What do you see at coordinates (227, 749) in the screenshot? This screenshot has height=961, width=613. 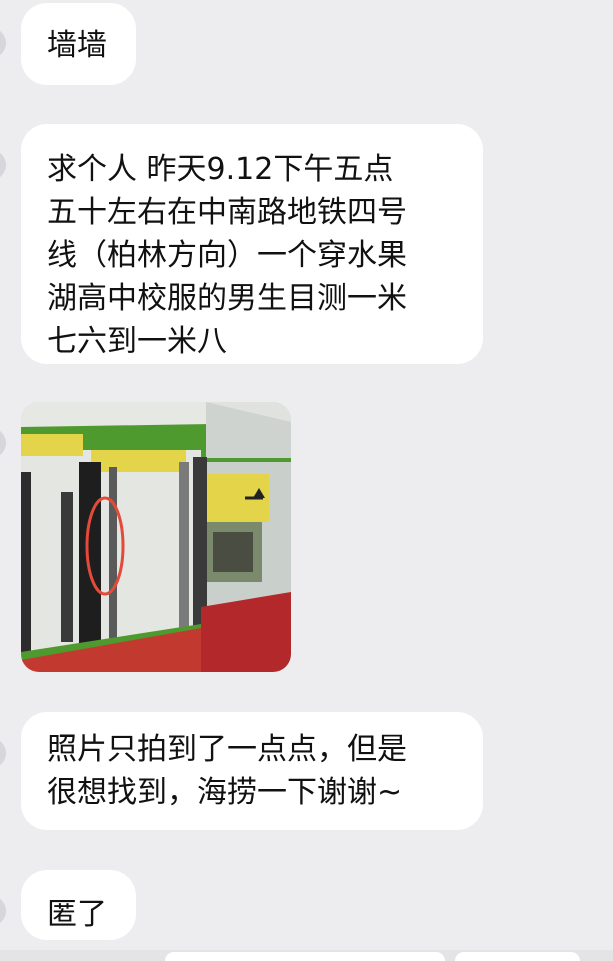 I see `message-text: 照片只拍到了一点点，但是` at bounding box center [227, 749].